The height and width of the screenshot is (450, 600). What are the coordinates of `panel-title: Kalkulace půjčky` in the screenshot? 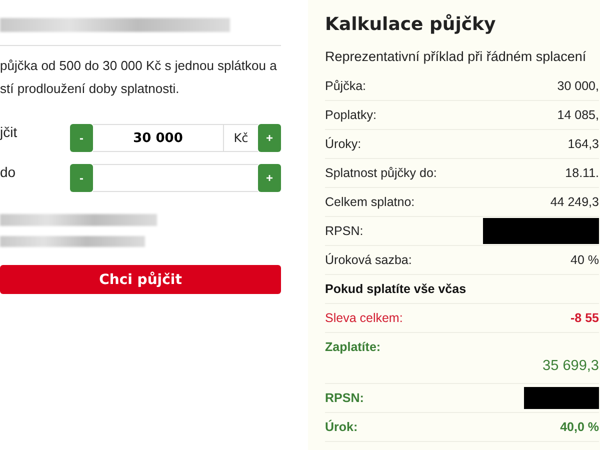 It's located at (411, 24).